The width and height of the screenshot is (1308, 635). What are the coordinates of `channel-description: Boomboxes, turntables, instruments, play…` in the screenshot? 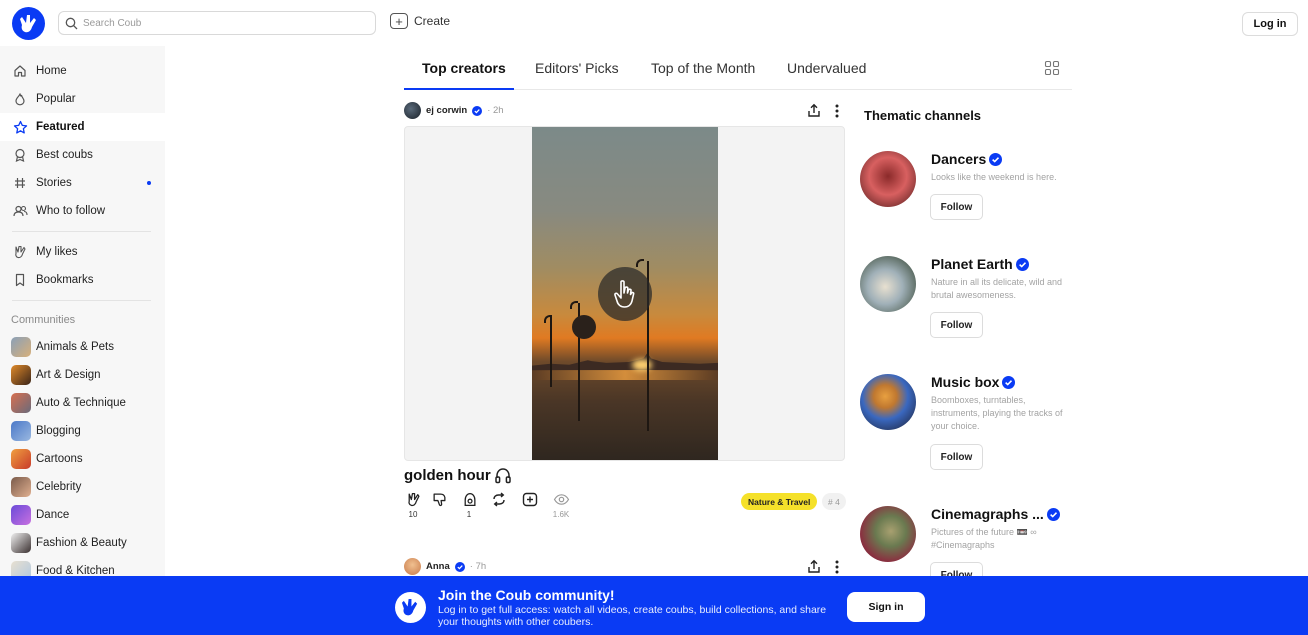 It's located at (997, 413).